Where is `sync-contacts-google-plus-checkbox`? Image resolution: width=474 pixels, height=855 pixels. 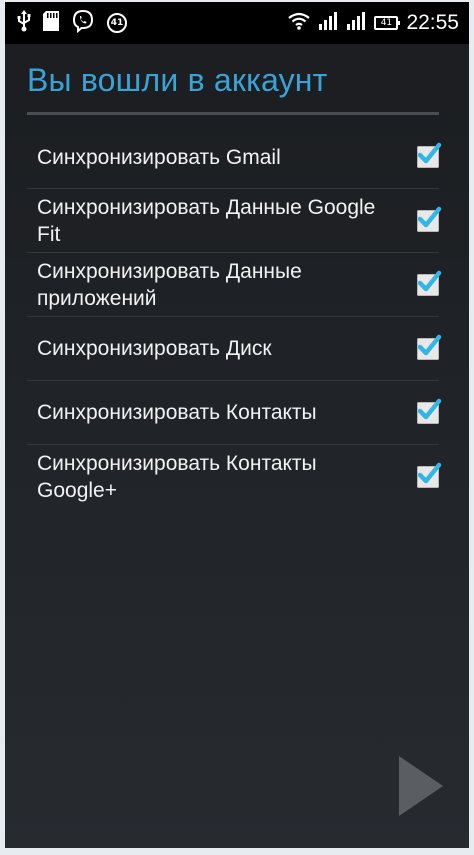
sync-contacts-google-plus-checkbox is located at coordinates (429, 475).